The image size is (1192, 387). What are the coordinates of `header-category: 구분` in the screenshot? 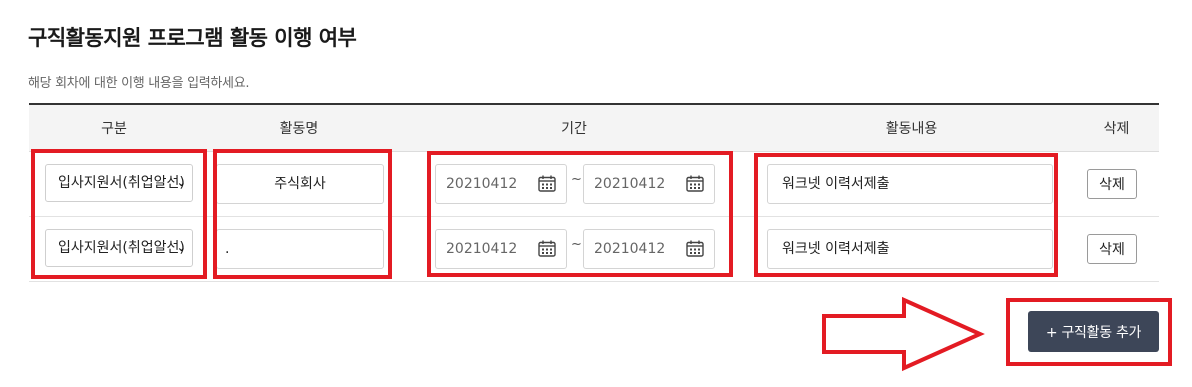 It's located at (114, 128).